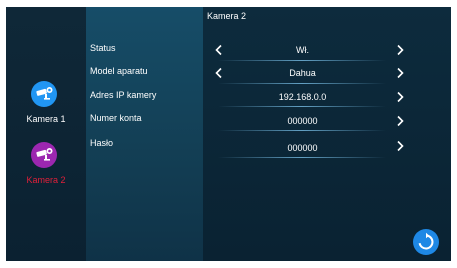  Describe the element at coordinates (302, 73) in the screenshot. I see `camera-model-value: Dahua` at that location.